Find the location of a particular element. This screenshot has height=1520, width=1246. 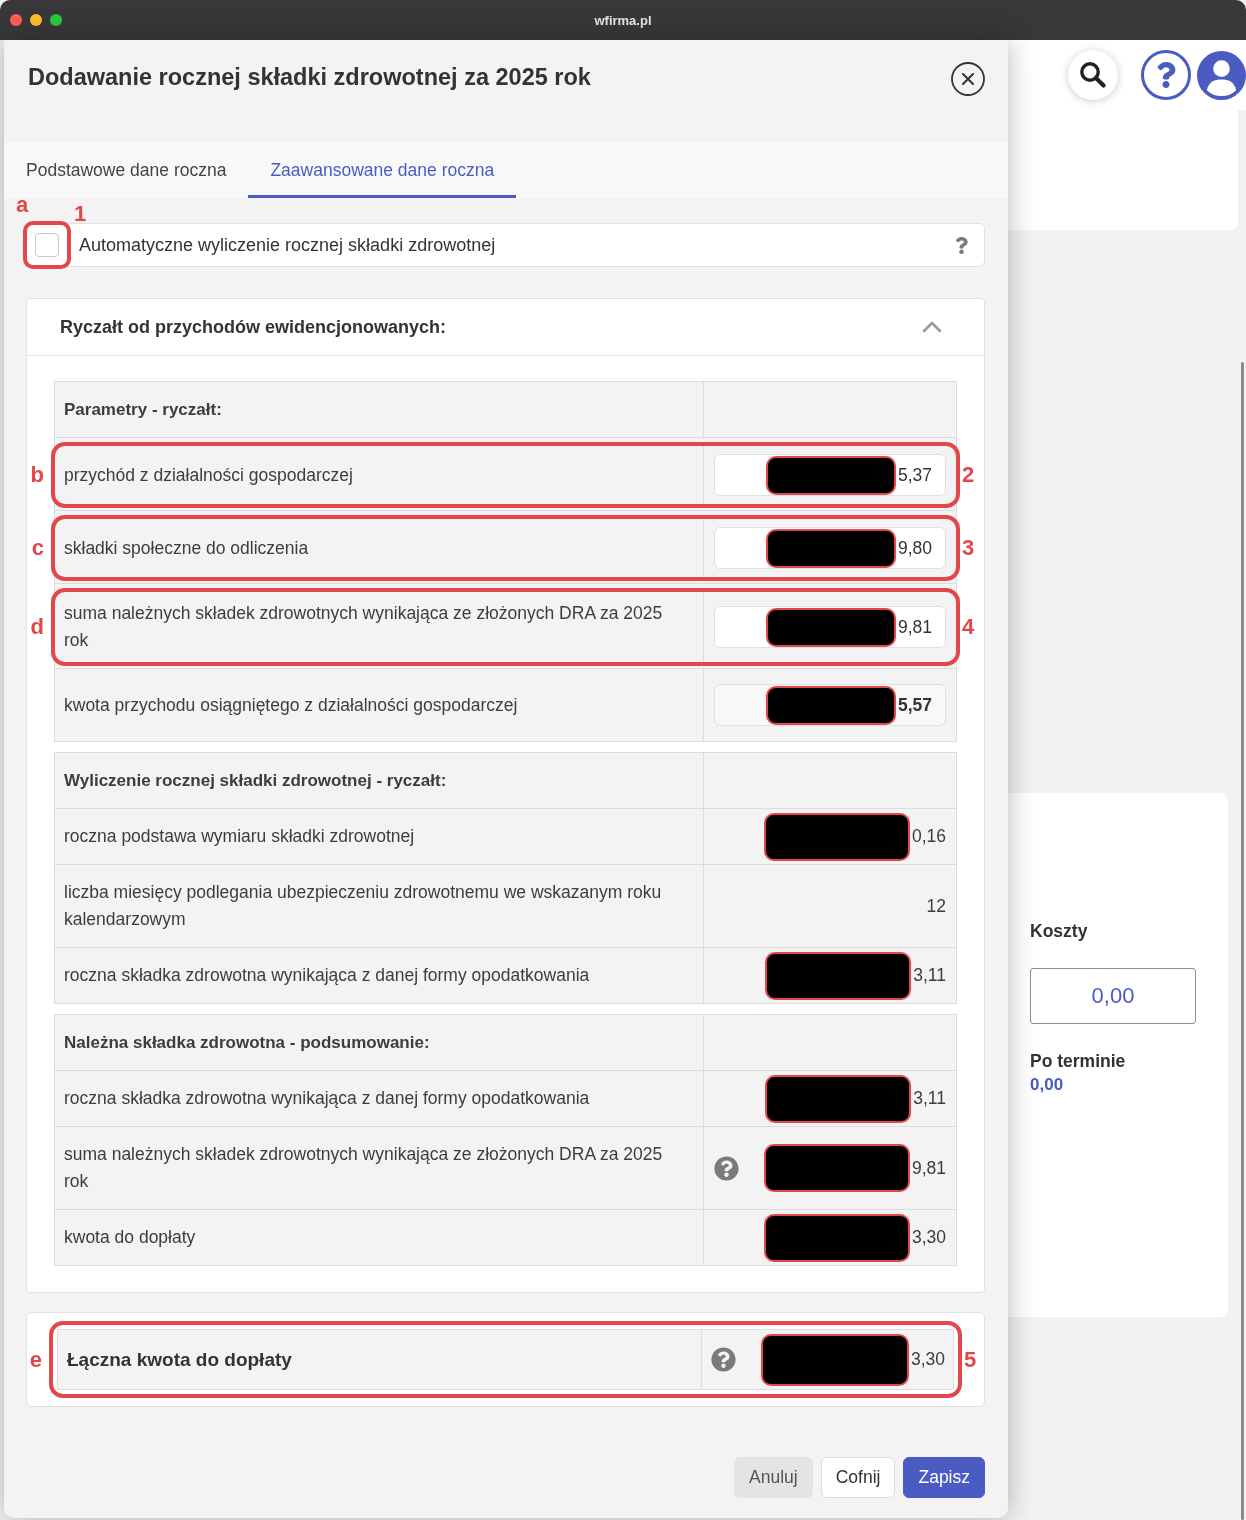

row-label: kwota przychodu osiągniętego z działalności gospodarczej is located at coordinates (291, 705).